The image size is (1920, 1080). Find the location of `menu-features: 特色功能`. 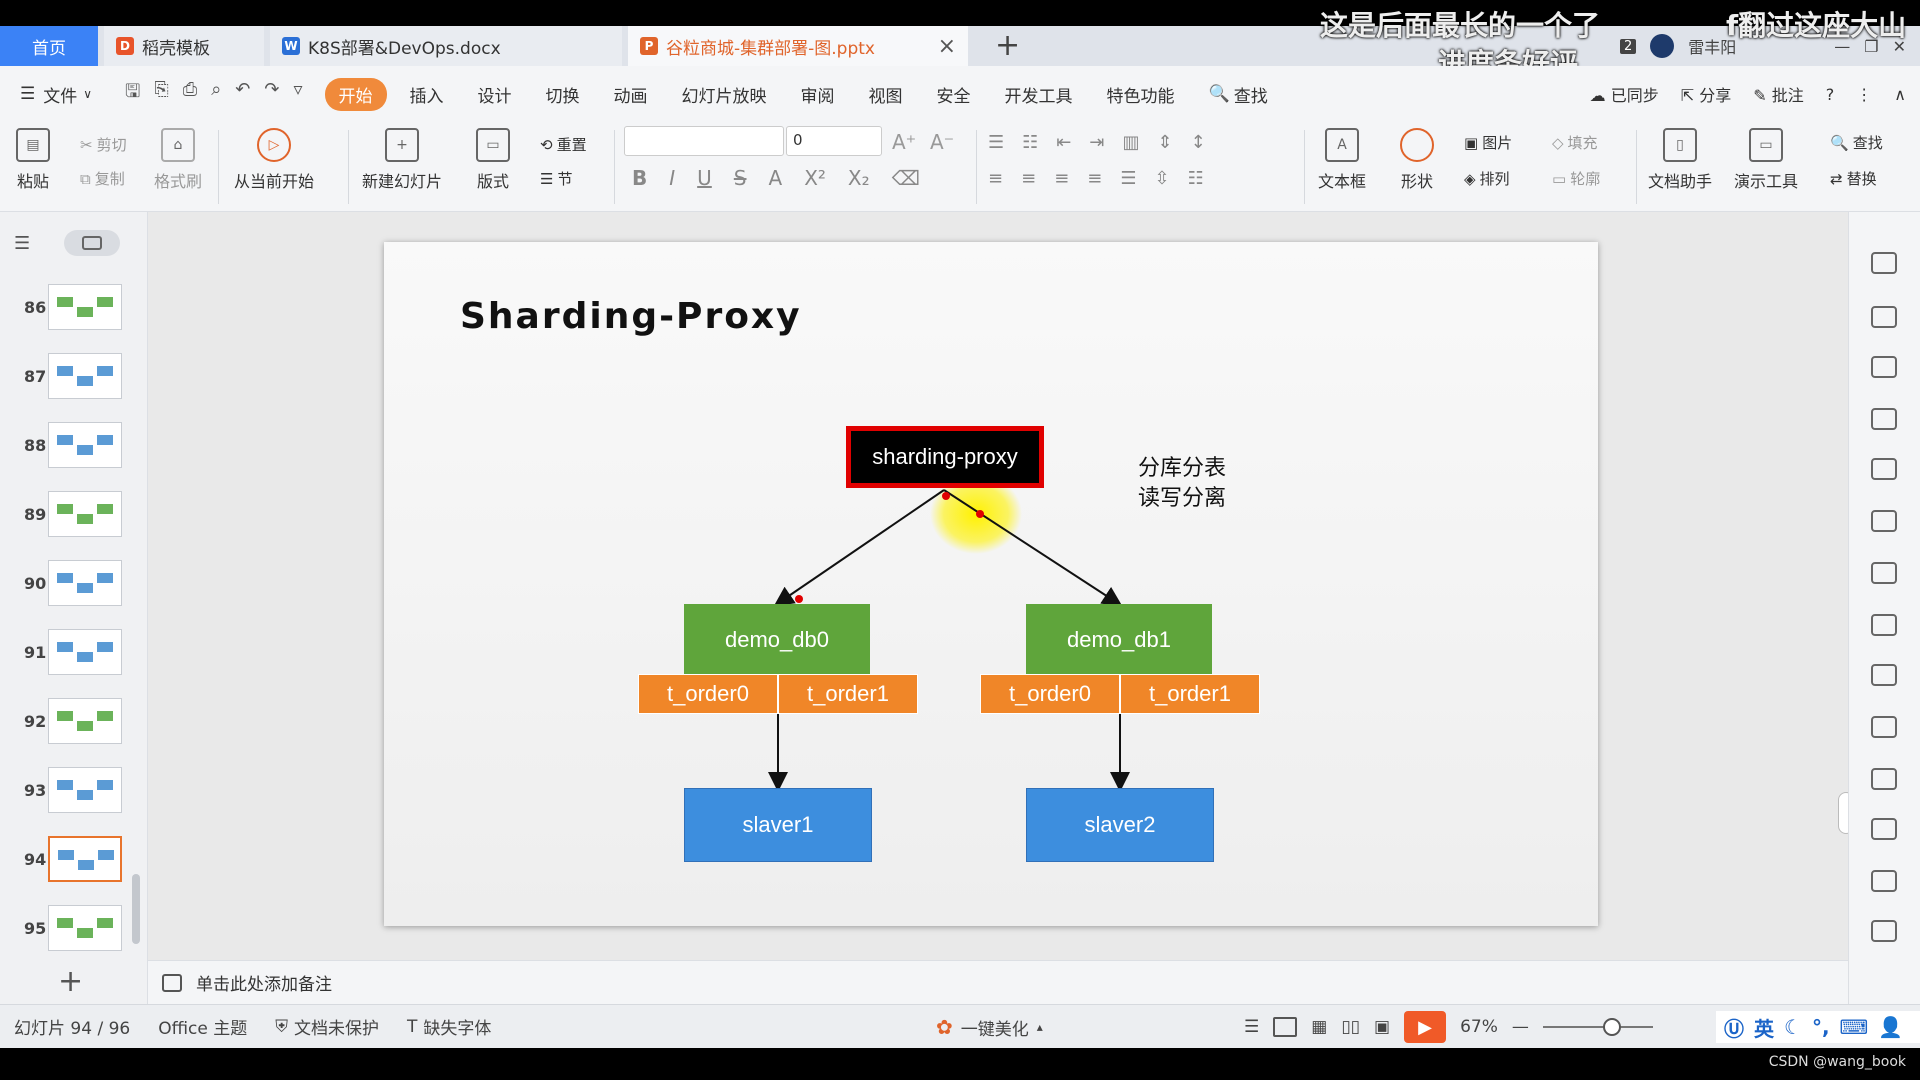

menu-features: 特色功能 is located at coordinates (1141, 94).